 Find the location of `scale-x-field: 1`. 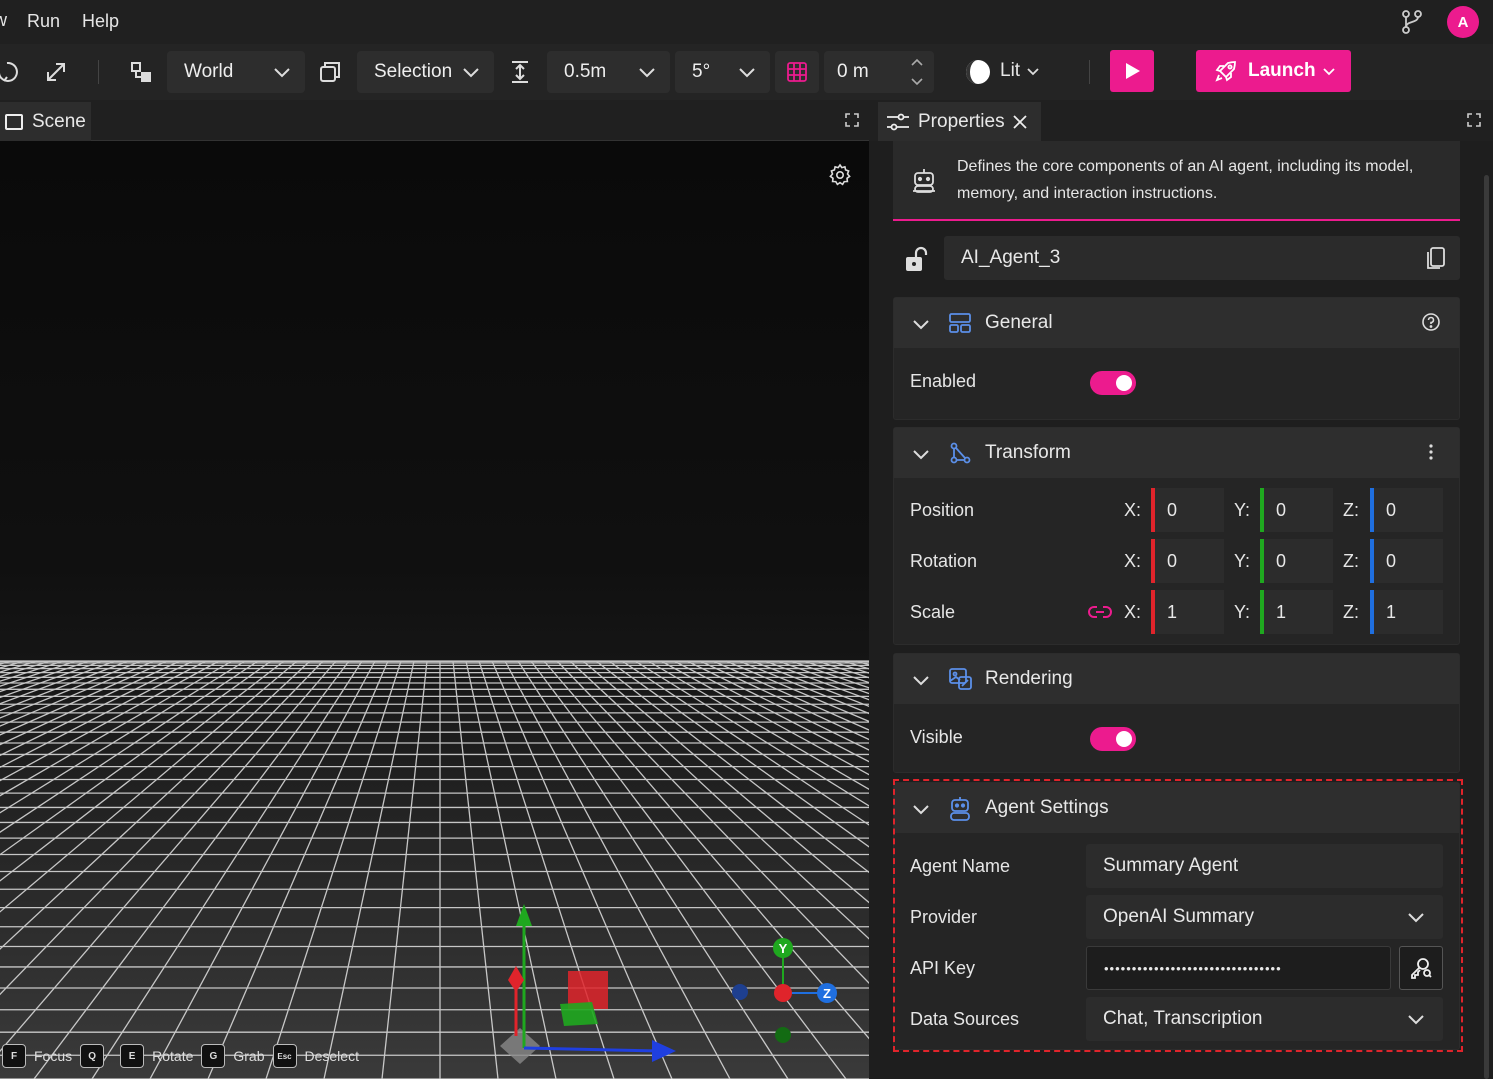

scale-x-field: 1 is located at coordinates (1187, 612).